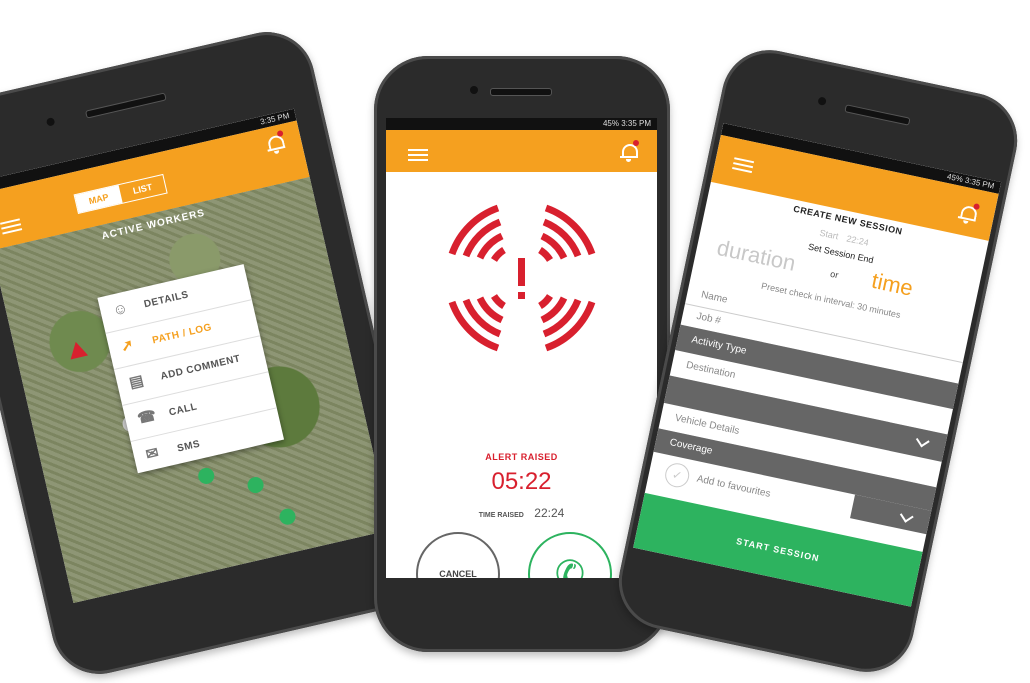 This screenshot has width=1030, height=683. Describe the element at coordinates (549, 513) in the screenshot. I see `time-raised-value: 22:24` at that location.